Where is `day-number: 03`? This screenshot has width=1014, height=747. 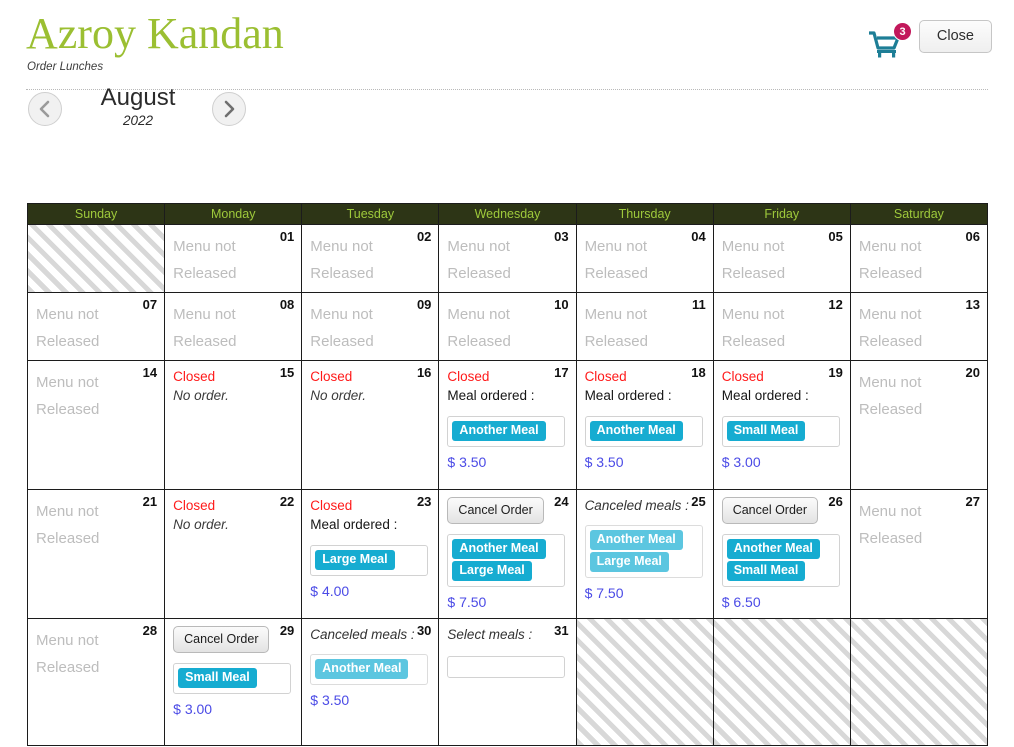
day-number: 03 is located at coordinates (561, 236).